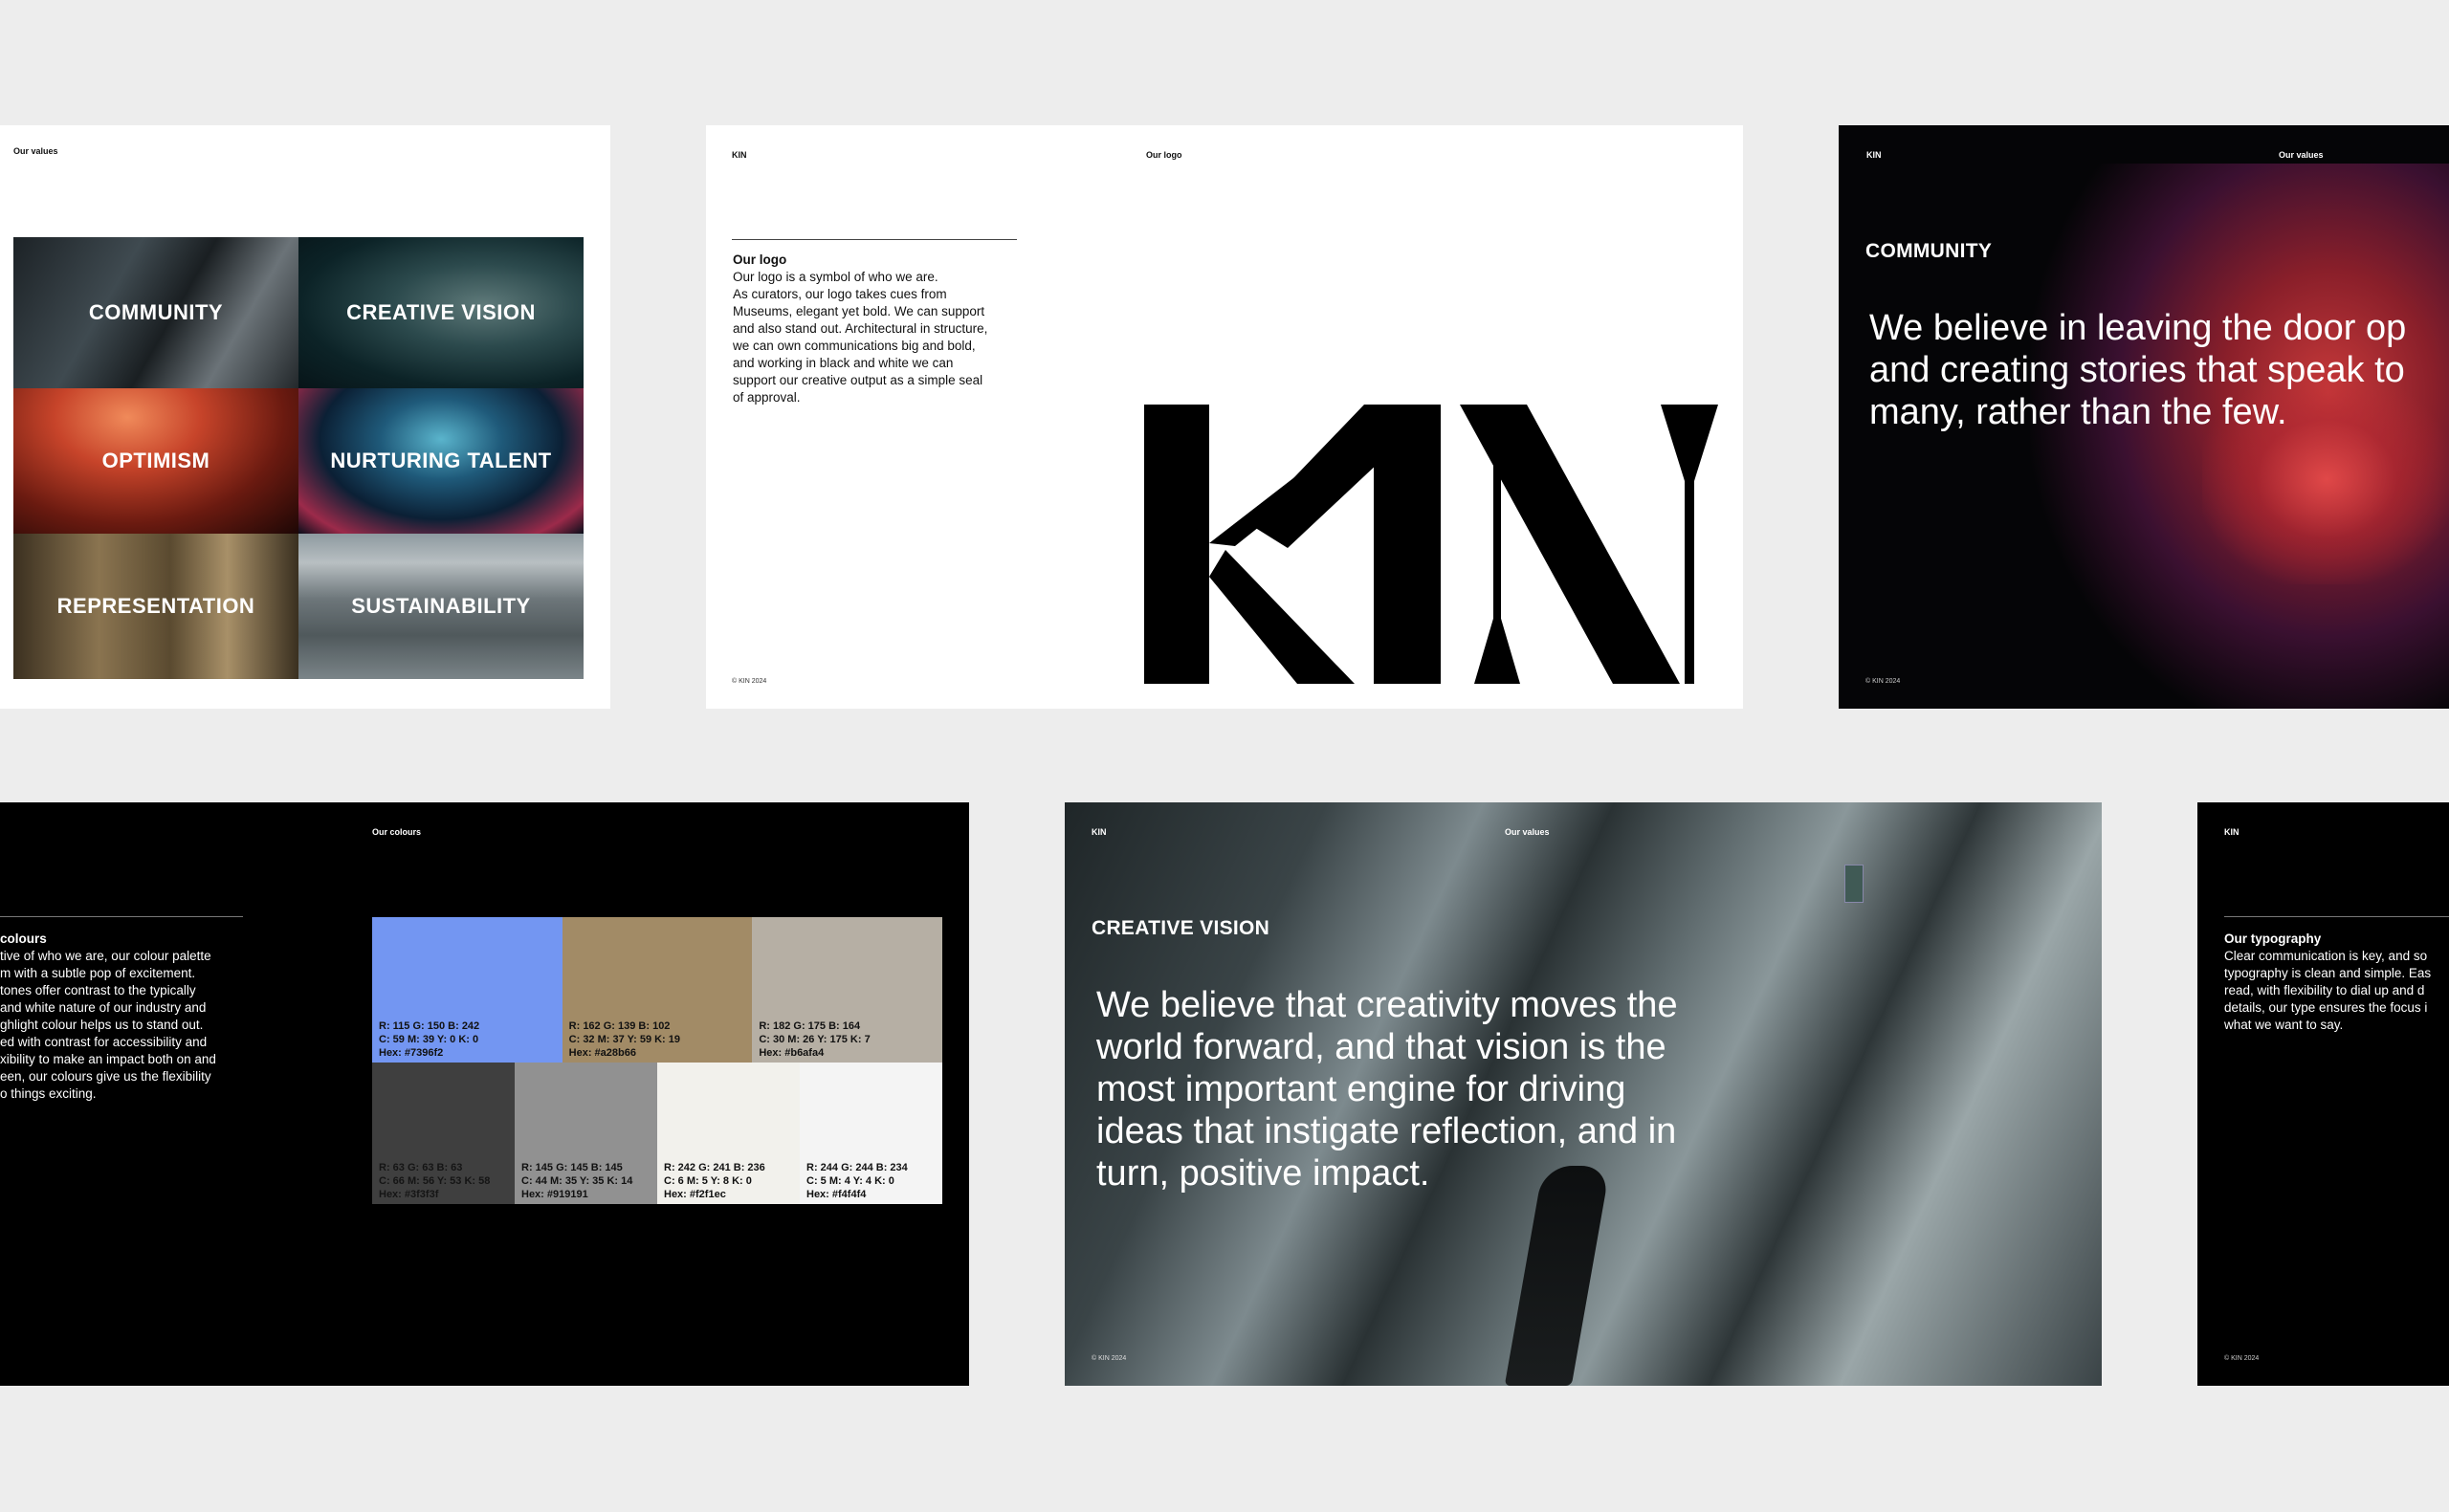 The width and height of the screenshot is (2449, 1512). What do you see at coordinates (2078, 412) in the screenshot?
I see `statement-line: many, rather than the few.` at bounding box center [2078, 412].